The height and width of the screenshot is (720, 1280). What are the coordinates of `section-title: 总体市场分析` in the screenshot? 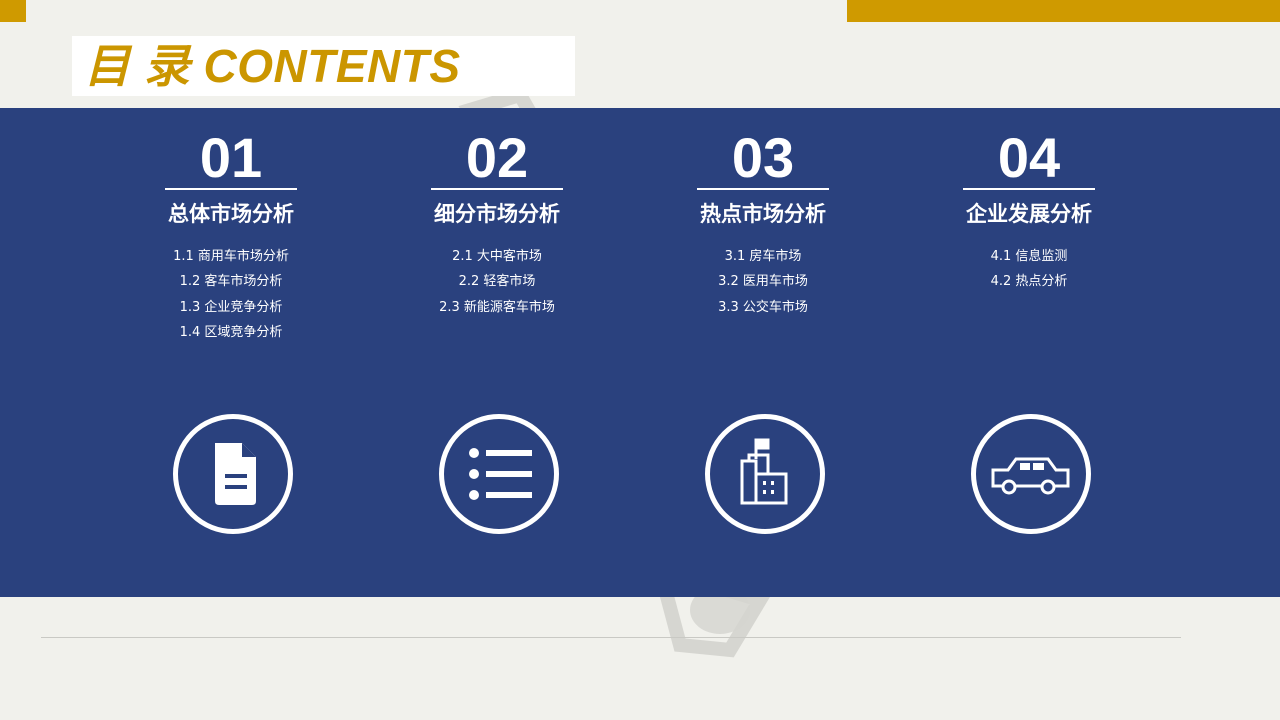 It's located at (231, 214).